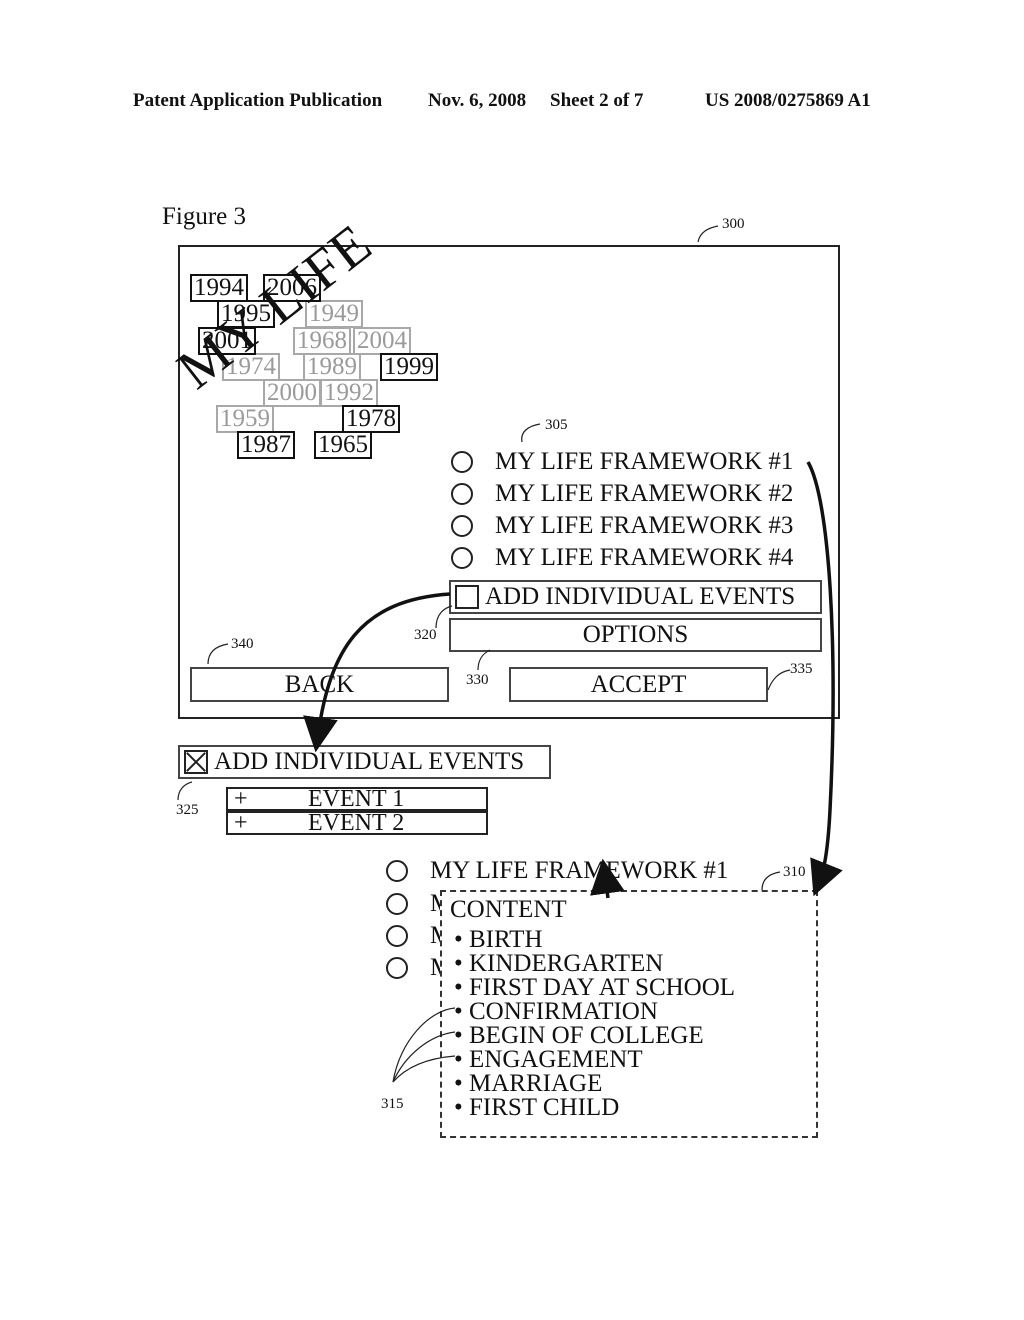 The width and height of the screenshot is (1024, 1320). I want to click on arrow-up-framework, so click(607, 878).